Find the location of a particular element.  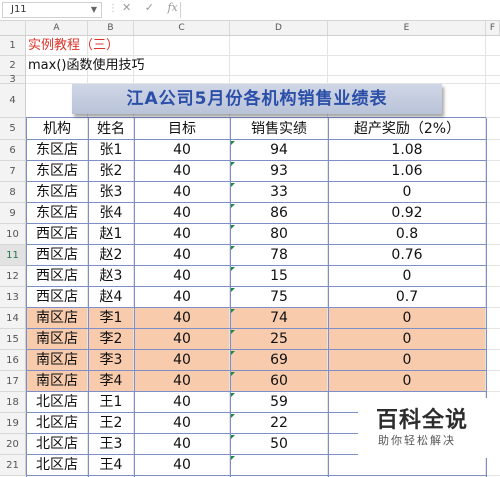

header-org: 机构 is located at coordinates (57, 129).